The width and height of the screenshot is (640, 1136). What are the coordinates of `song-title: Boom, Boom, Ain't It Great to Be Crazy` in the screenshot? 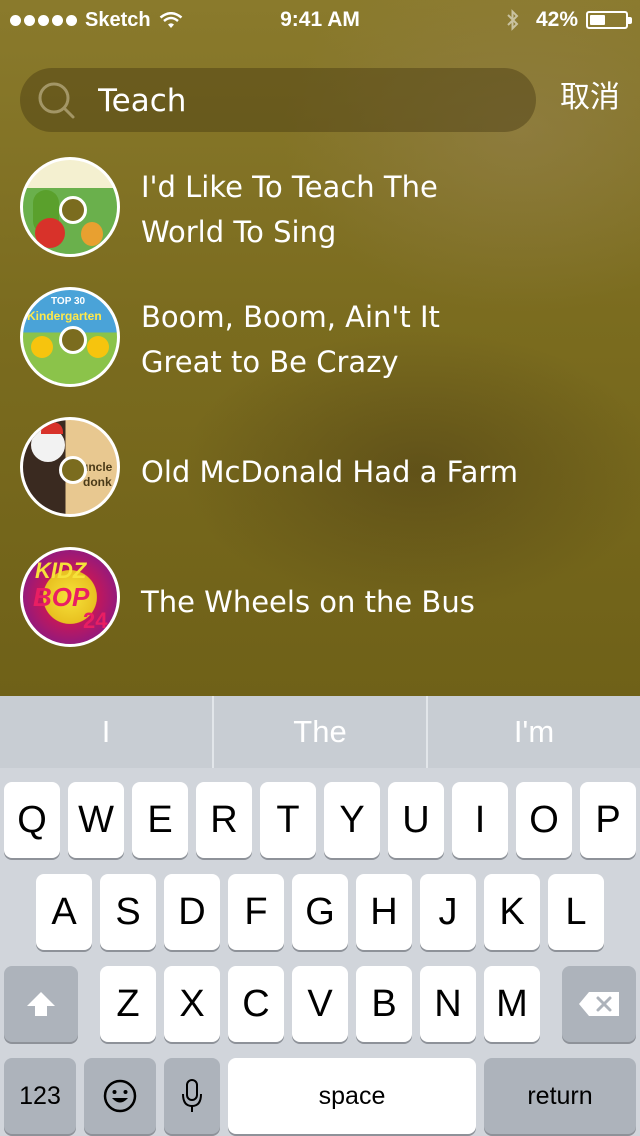 It's located at (290, 339).